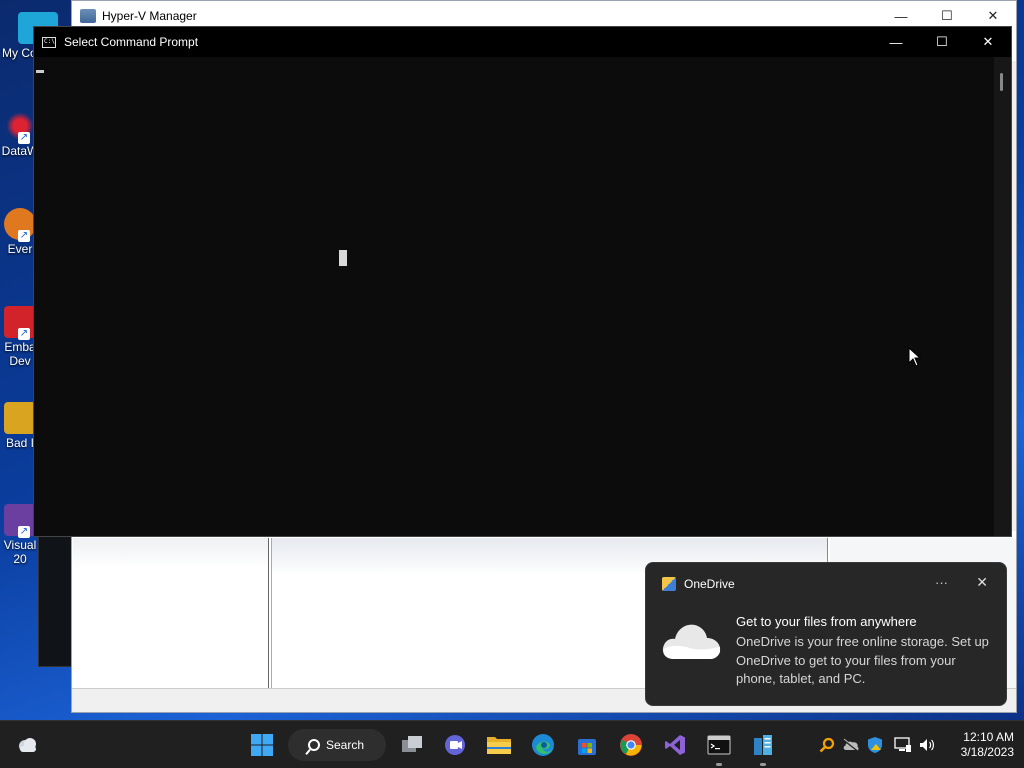 Image resolution: width=1024 pixels, height=768 pixels. I want to click on taskbar-search-button: Search, so click(337, 745).